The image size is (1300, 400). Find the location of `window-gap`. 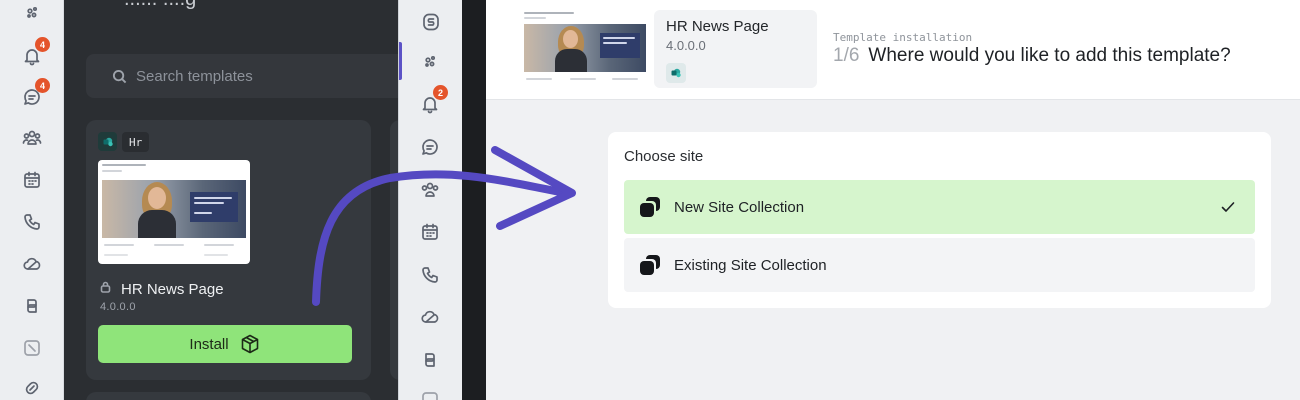

window-gap is located at coordinates (474, 200).